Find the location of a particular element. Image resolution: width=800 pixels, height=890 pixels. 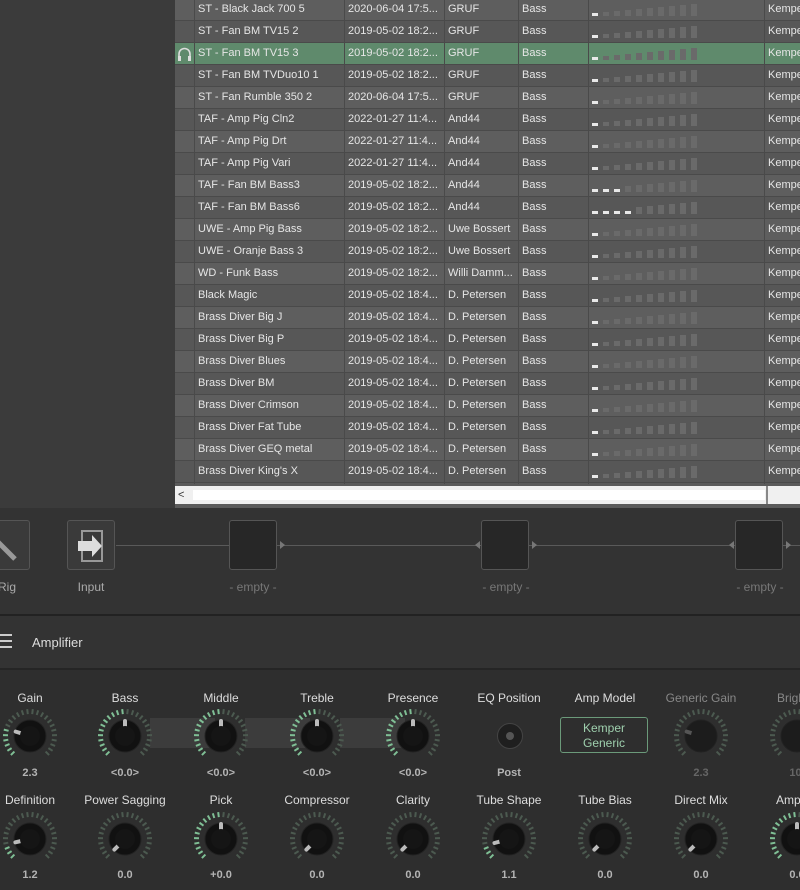

scroll-left-icon: < is located at coordinates (184, 495).